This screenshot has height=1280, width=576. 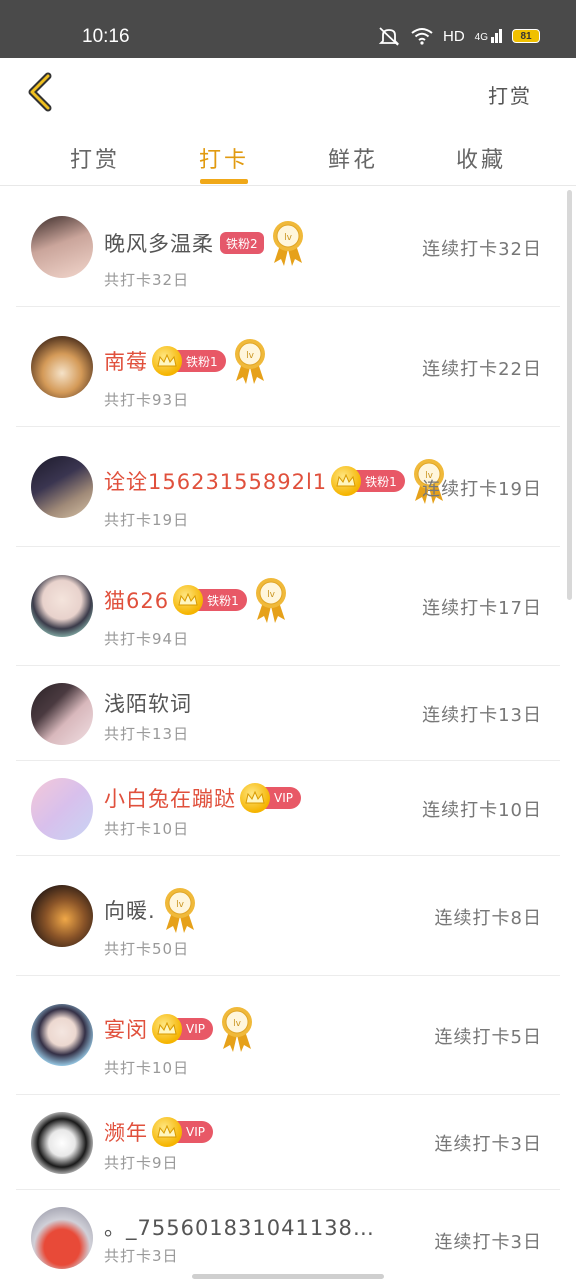 What do you see at coordinates (569, 395) in the screenshot?
I see `scrollbar` at bounding box center [569, 395].